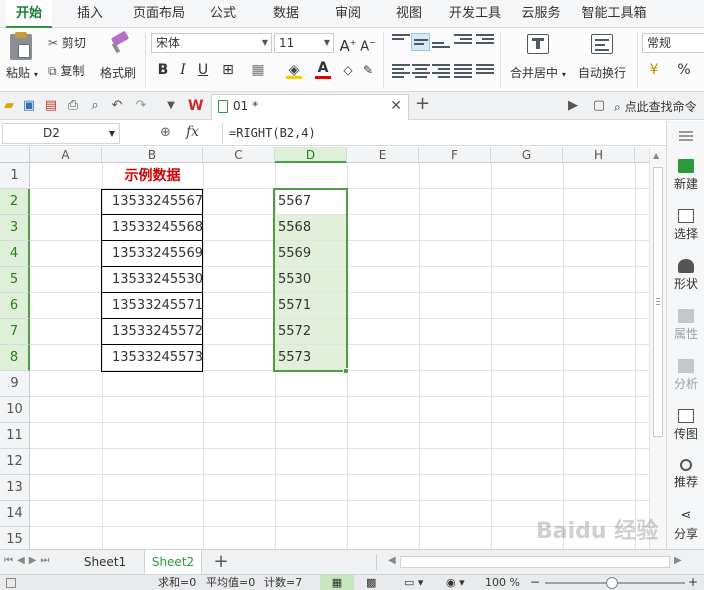  What do you see at coordinates (66, 155) in the screenshot?
I see `column-header: A` at bounding box center [66, 155].